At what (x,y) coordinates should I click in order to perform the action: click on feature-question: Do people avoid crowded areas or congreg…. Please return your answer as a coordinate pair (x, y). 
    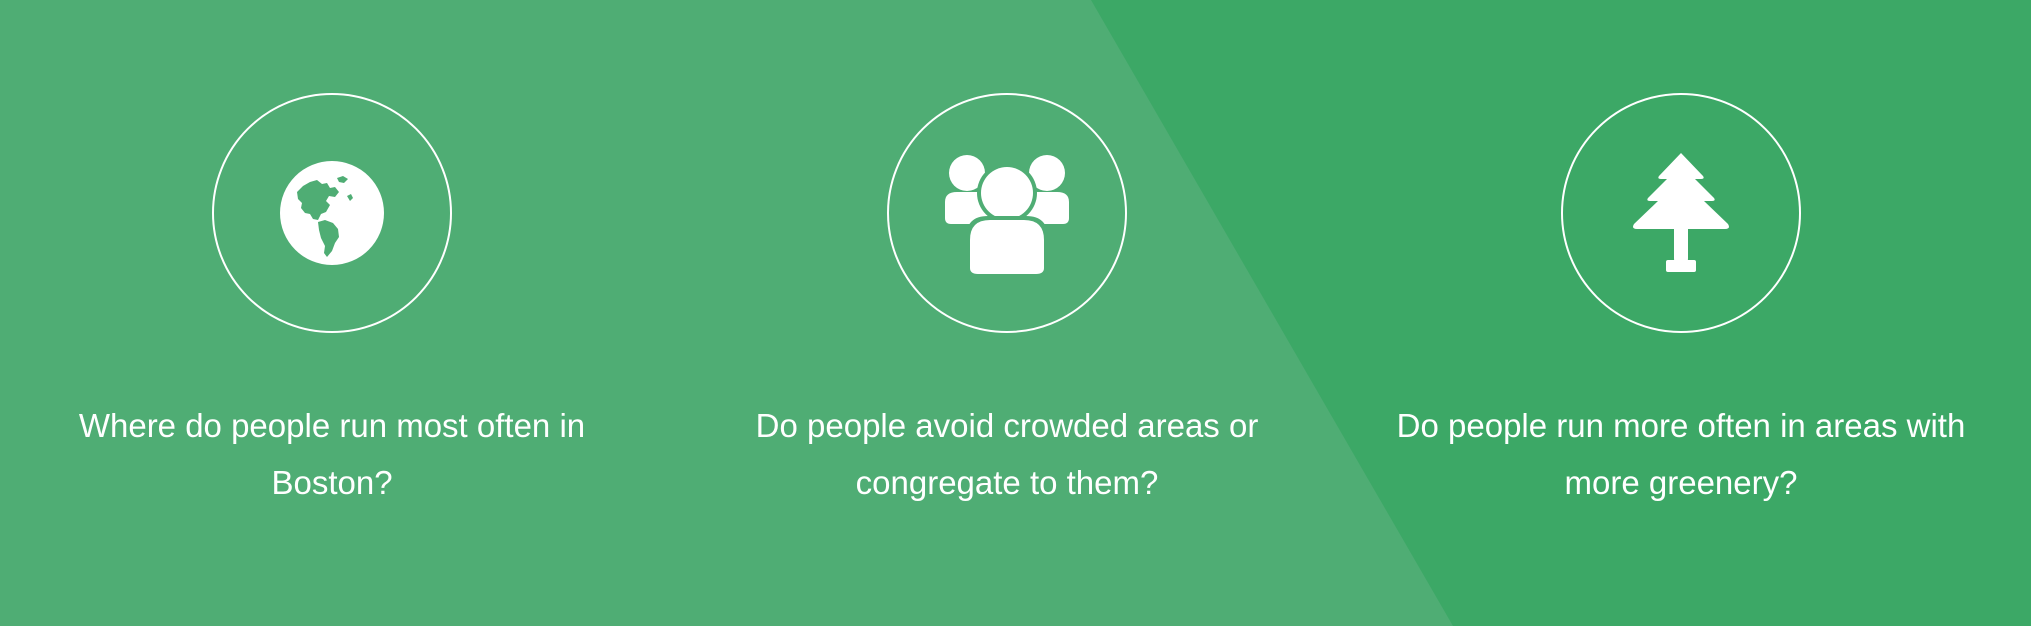
    Looking at the image, I should click on (1007, 454).